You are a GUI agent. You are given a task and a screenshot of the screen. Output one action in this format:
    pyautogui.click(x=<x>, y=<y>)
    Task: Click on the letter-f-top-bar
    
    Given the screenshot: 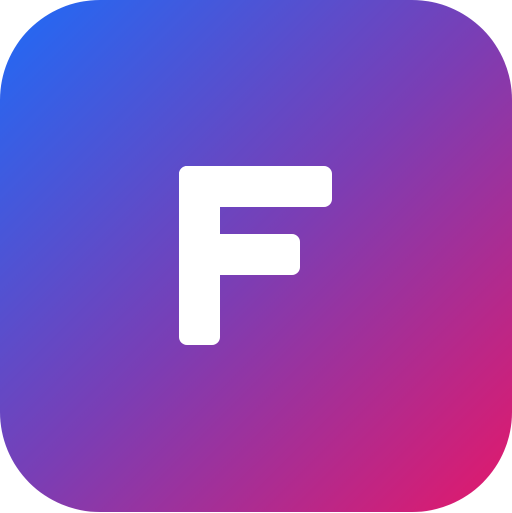 What is the action you would take?
    pyautogui.click(x=255, y=186)
    